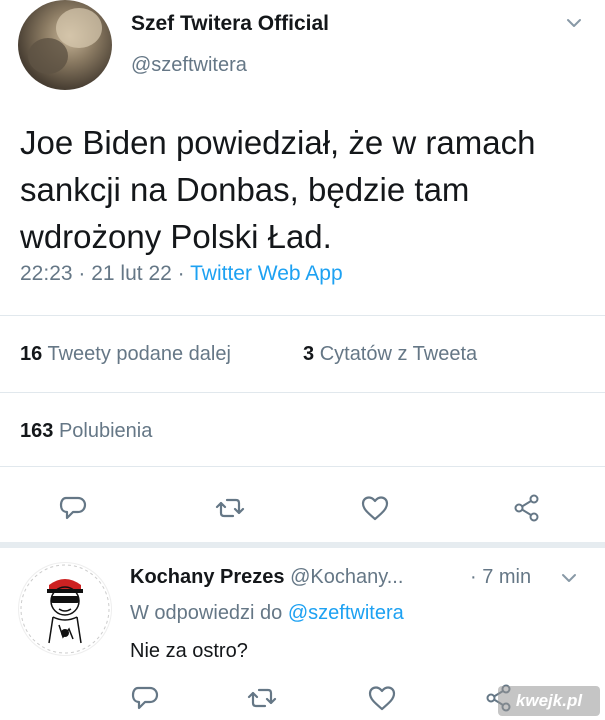 This screenshot has width=605, height=720. I want to click on author-avatar, so click(65, 45).